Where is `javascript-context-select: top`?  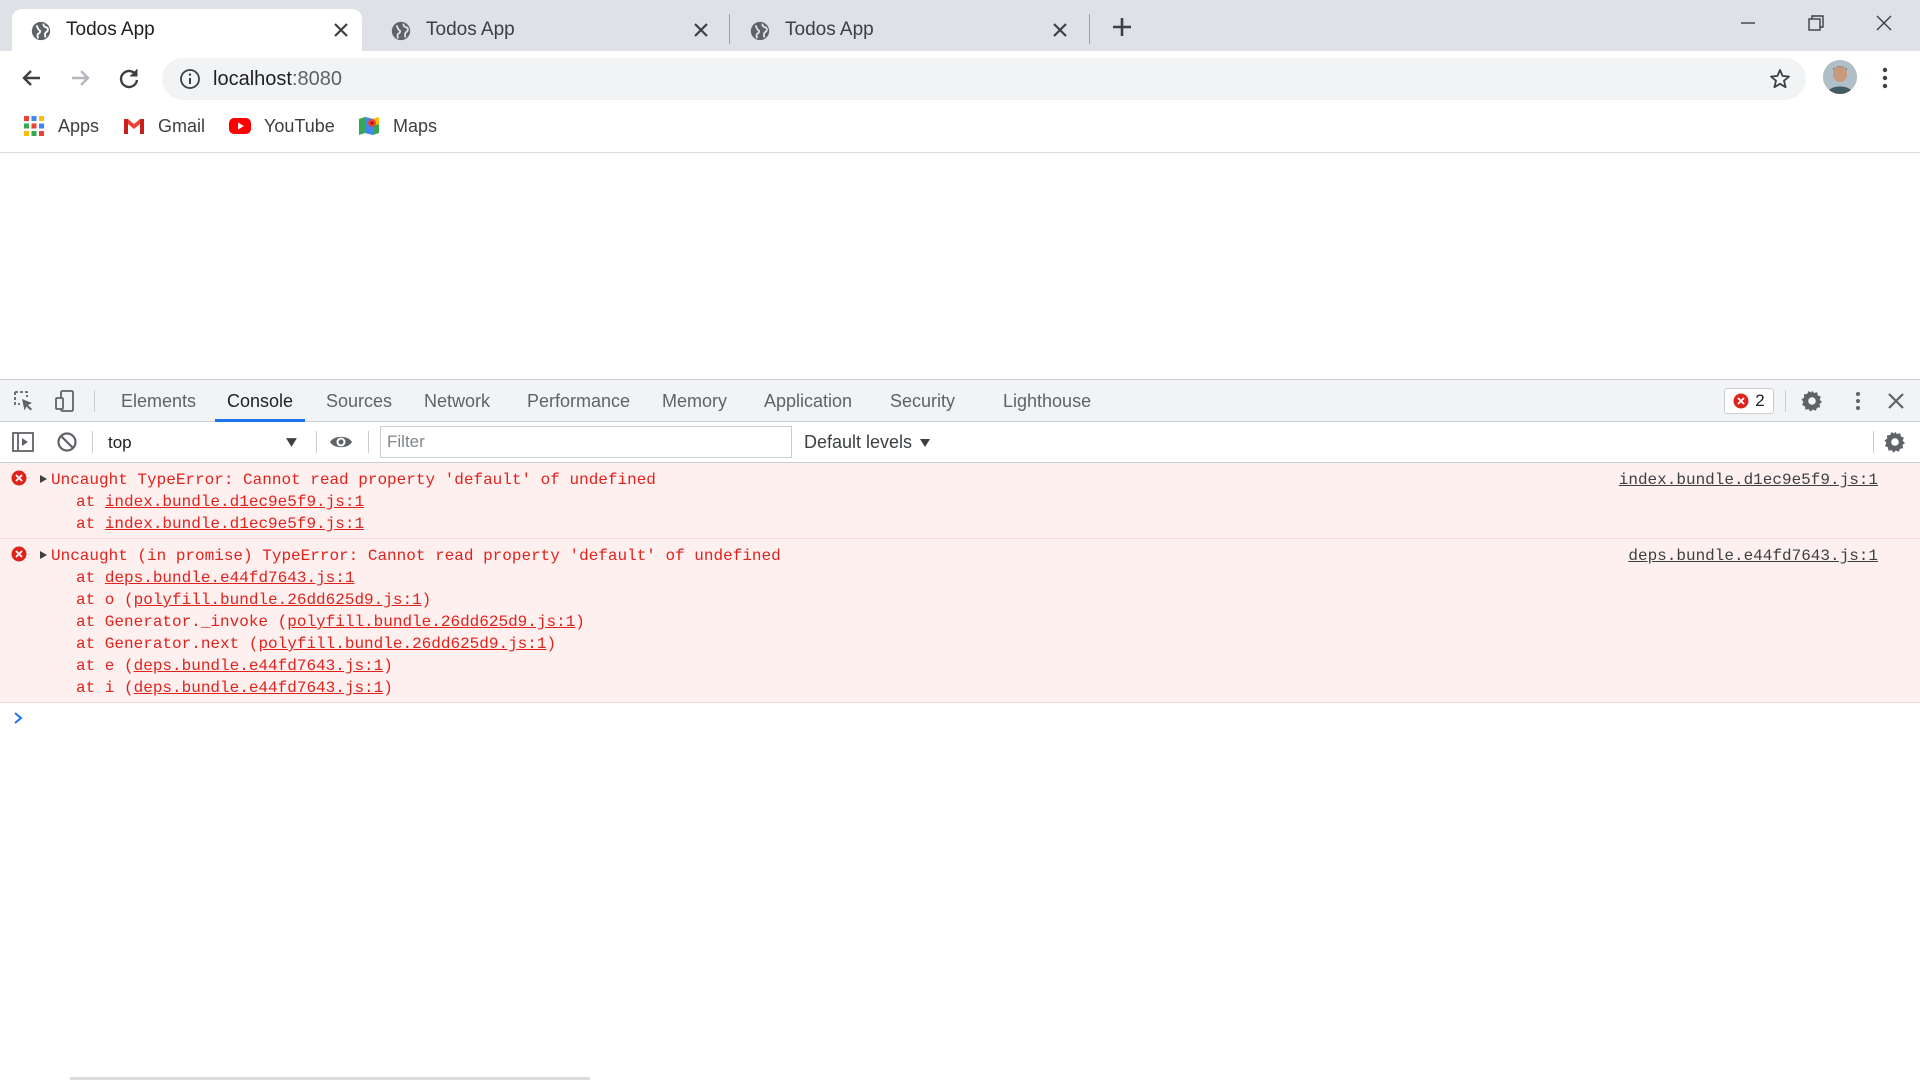
javascript-context-select: top is located at coordinates (203, 442).